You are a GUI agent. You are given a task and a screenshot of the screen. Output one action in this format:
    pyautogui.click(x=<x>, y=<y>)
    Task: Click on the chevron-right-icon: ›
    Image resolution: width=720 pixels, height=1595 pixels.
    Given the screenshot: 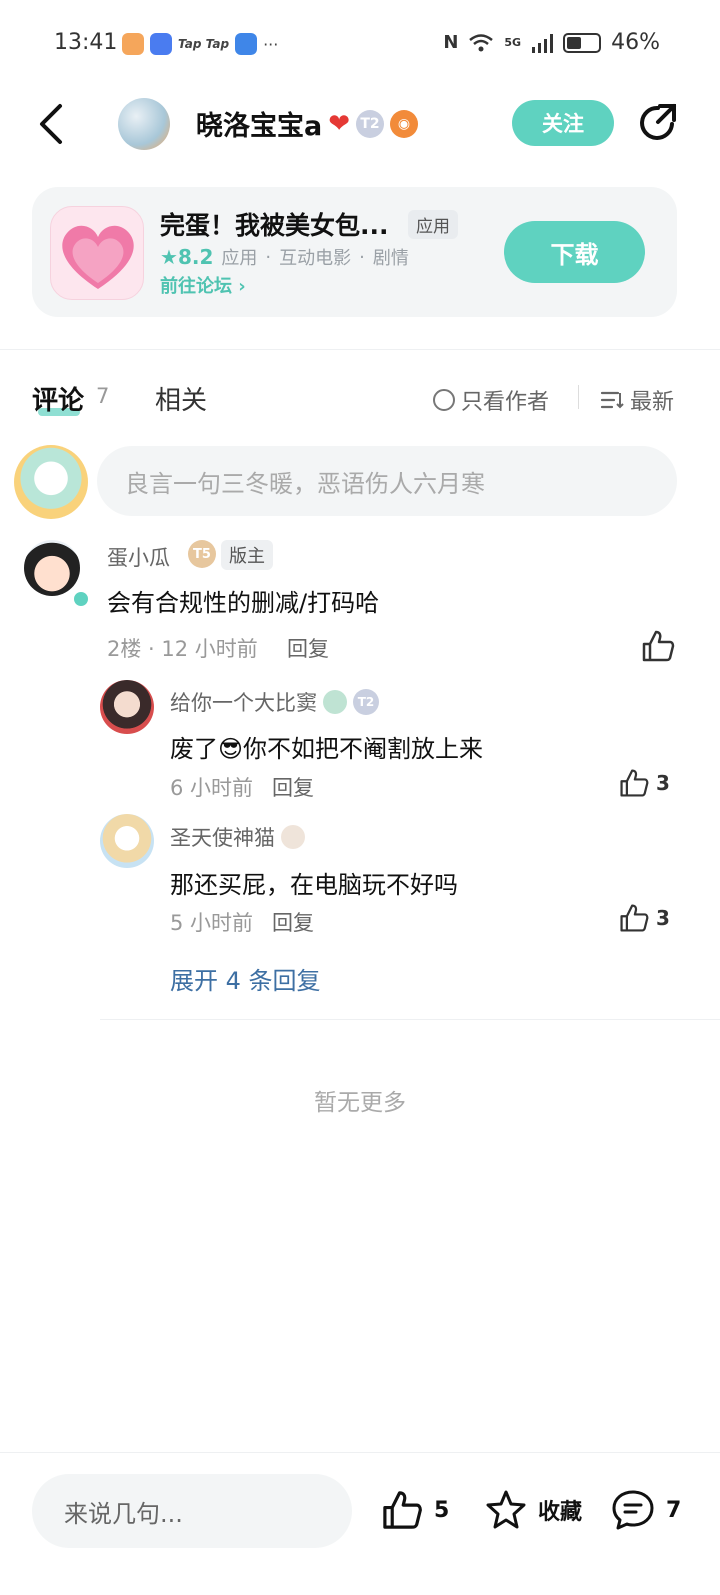 What is the action you would take?
    pyautogui.click(x=242, y=286)
    